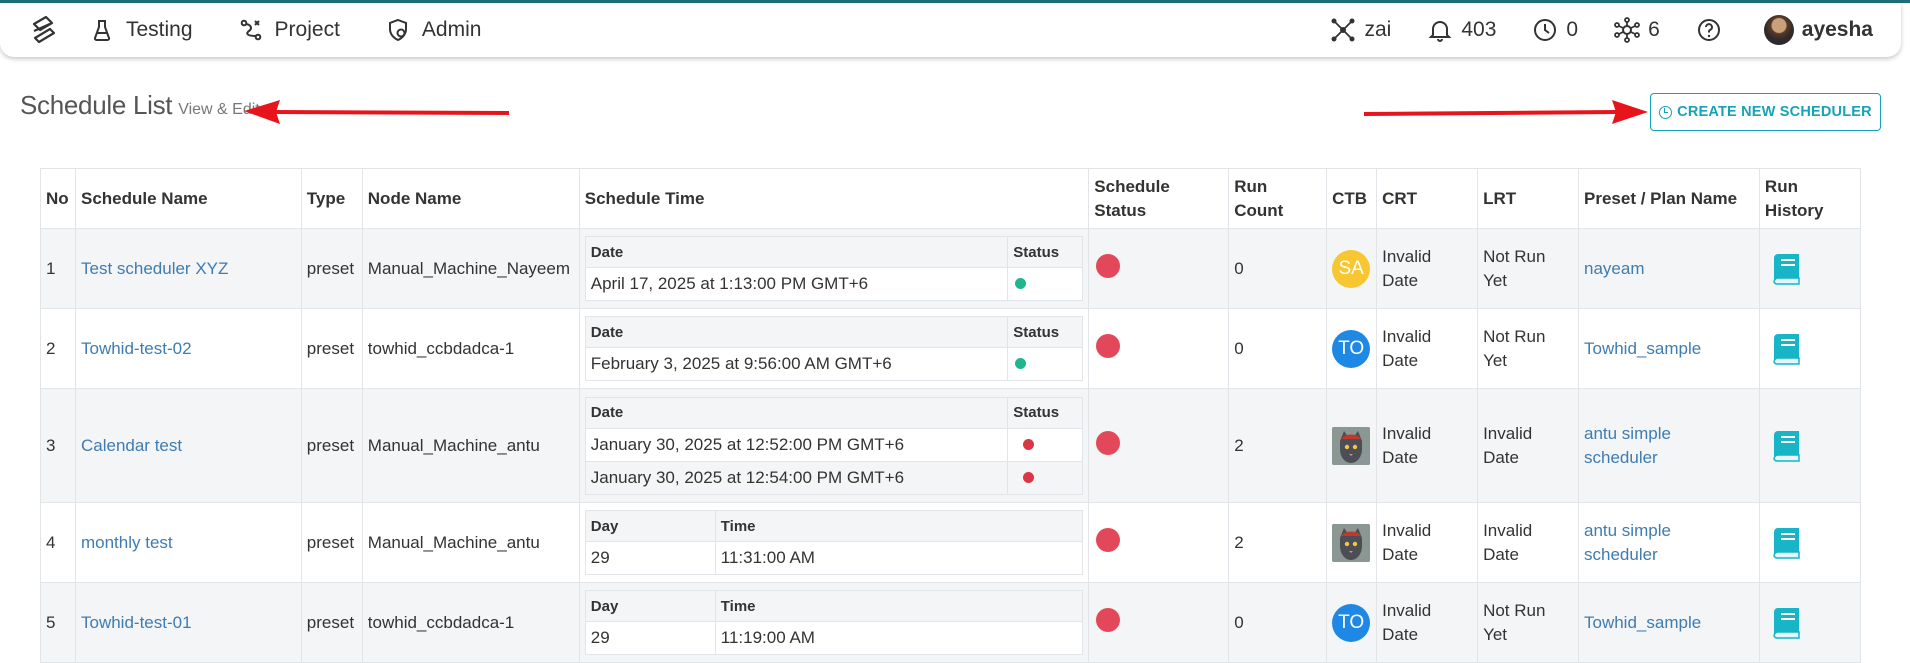 This screenshot has height=663, width=1910. Describe the element at coordinates (1029, 477) in the screenshot. I see `status-dot-red` at that location.